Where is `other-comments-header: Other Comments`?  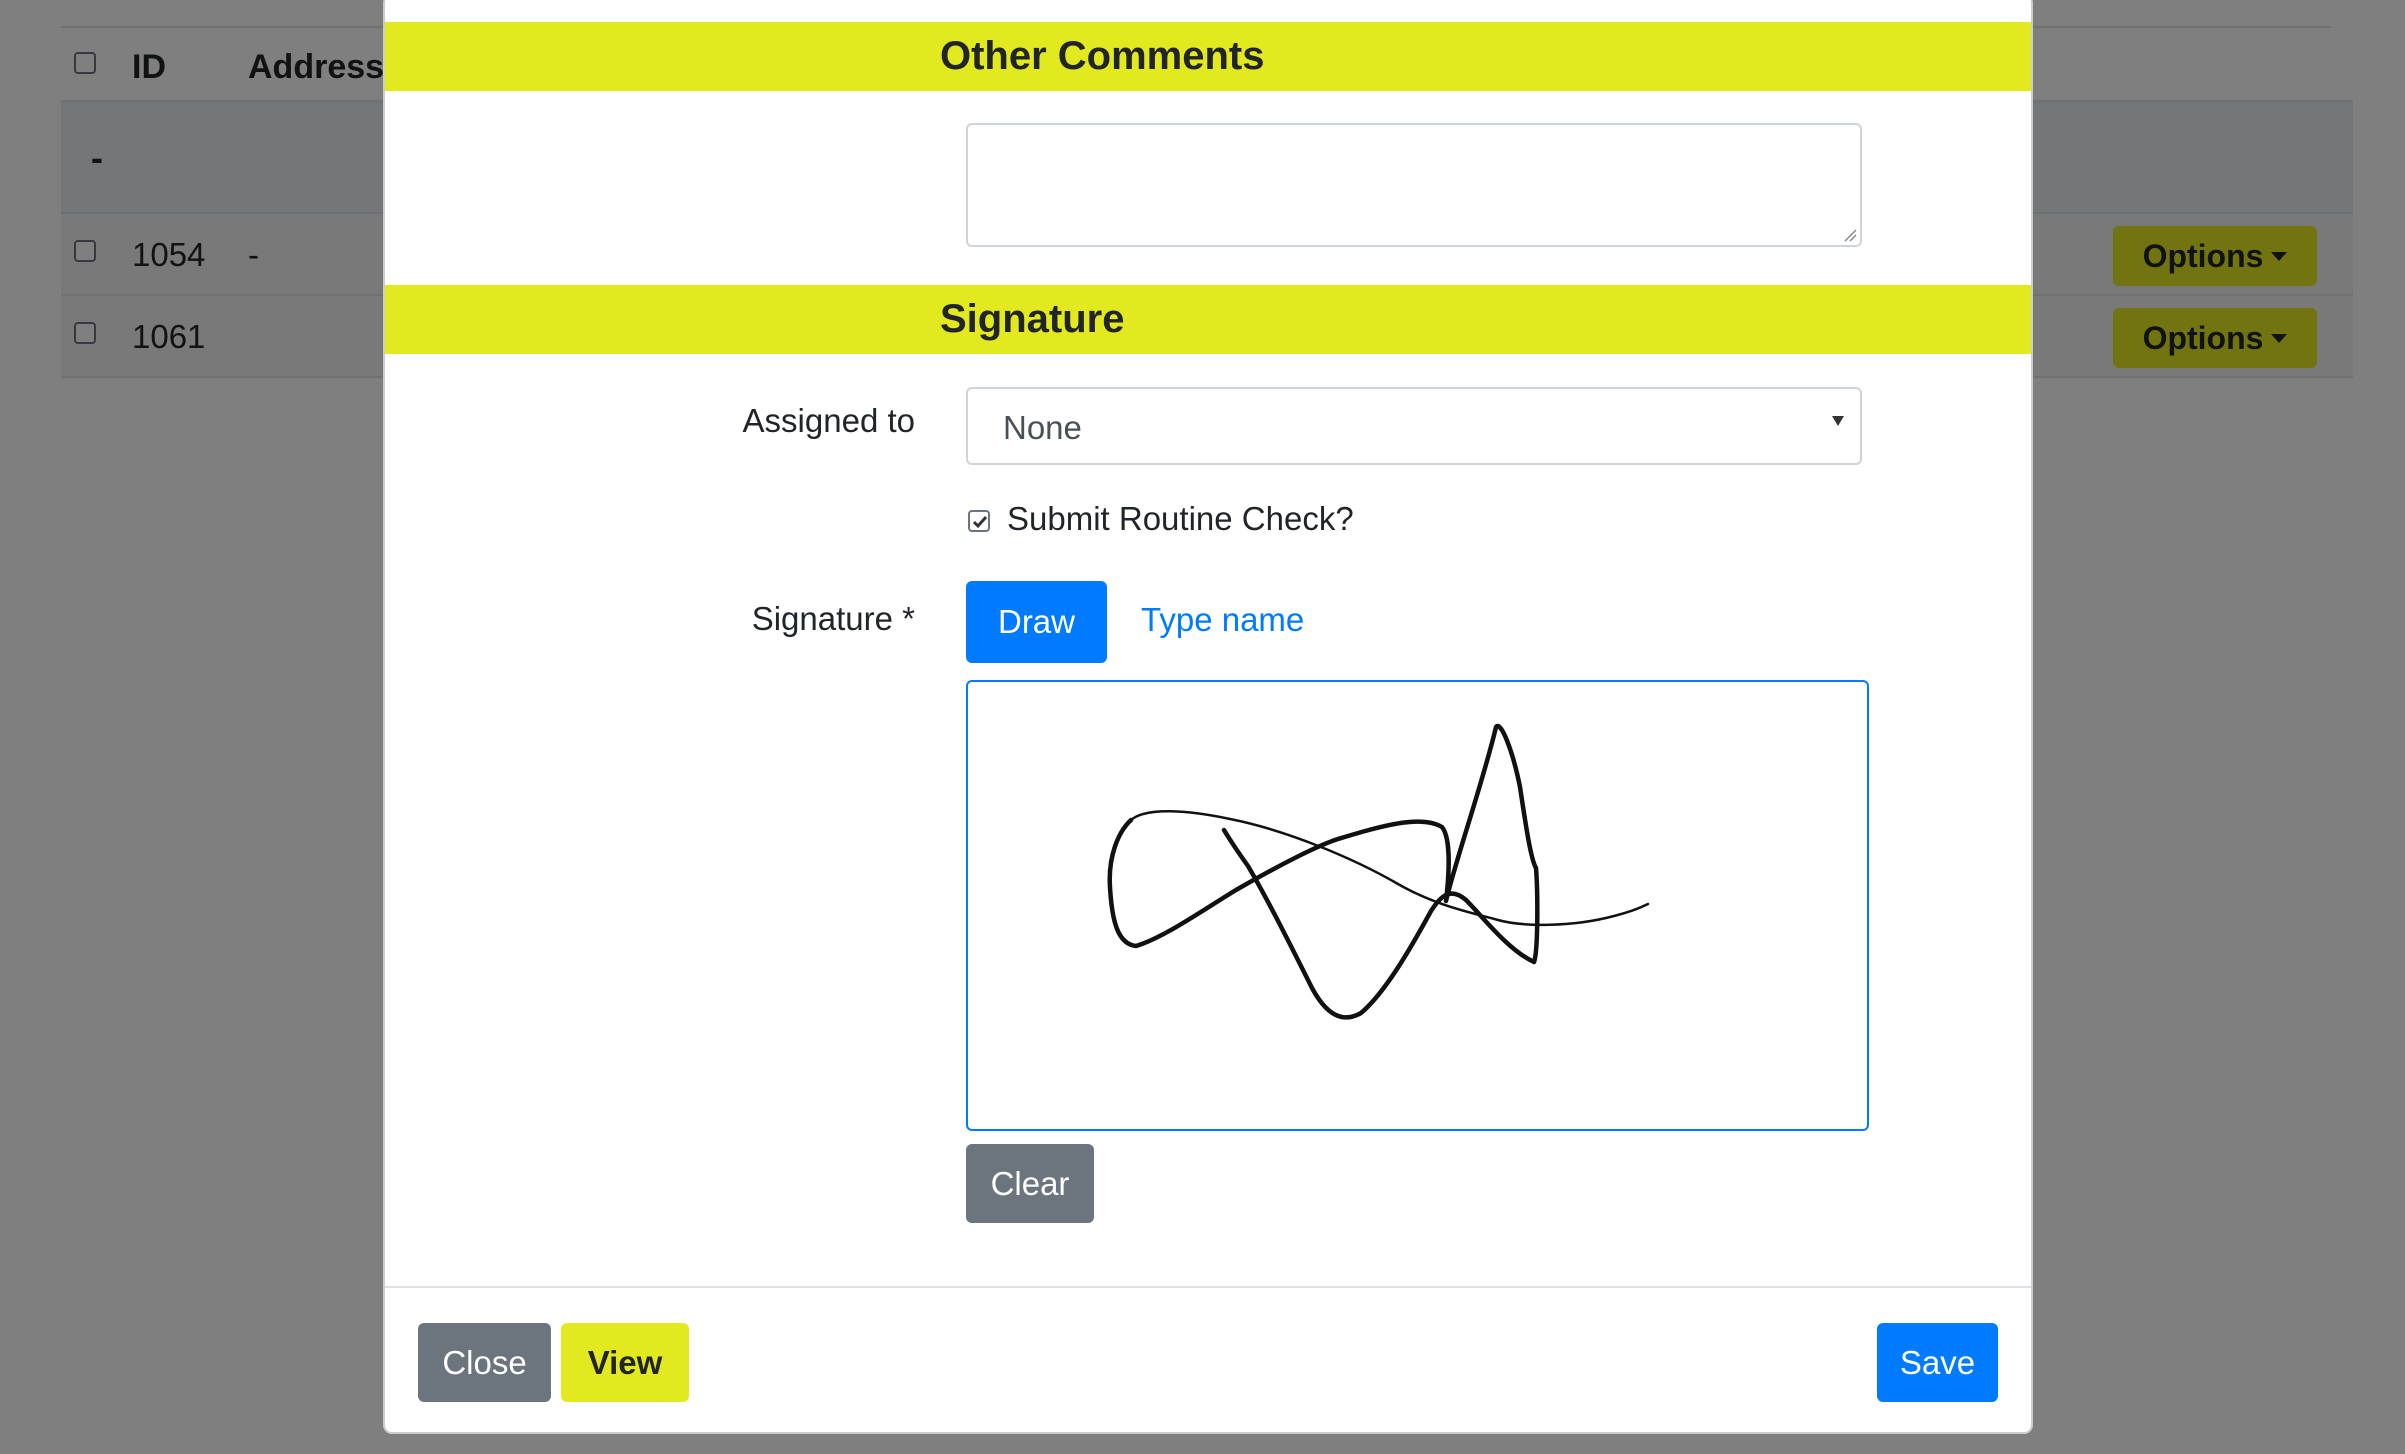
other-comments-header: Other Comments is located at coordinates (1208, 56).